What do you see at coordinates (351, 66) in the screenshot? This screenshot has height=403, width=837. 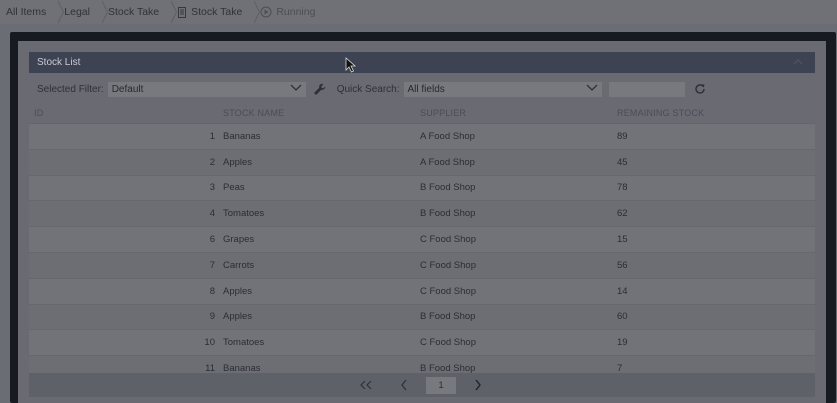 I see `mouse-cursor-icon` at bounding box center [351, 66].